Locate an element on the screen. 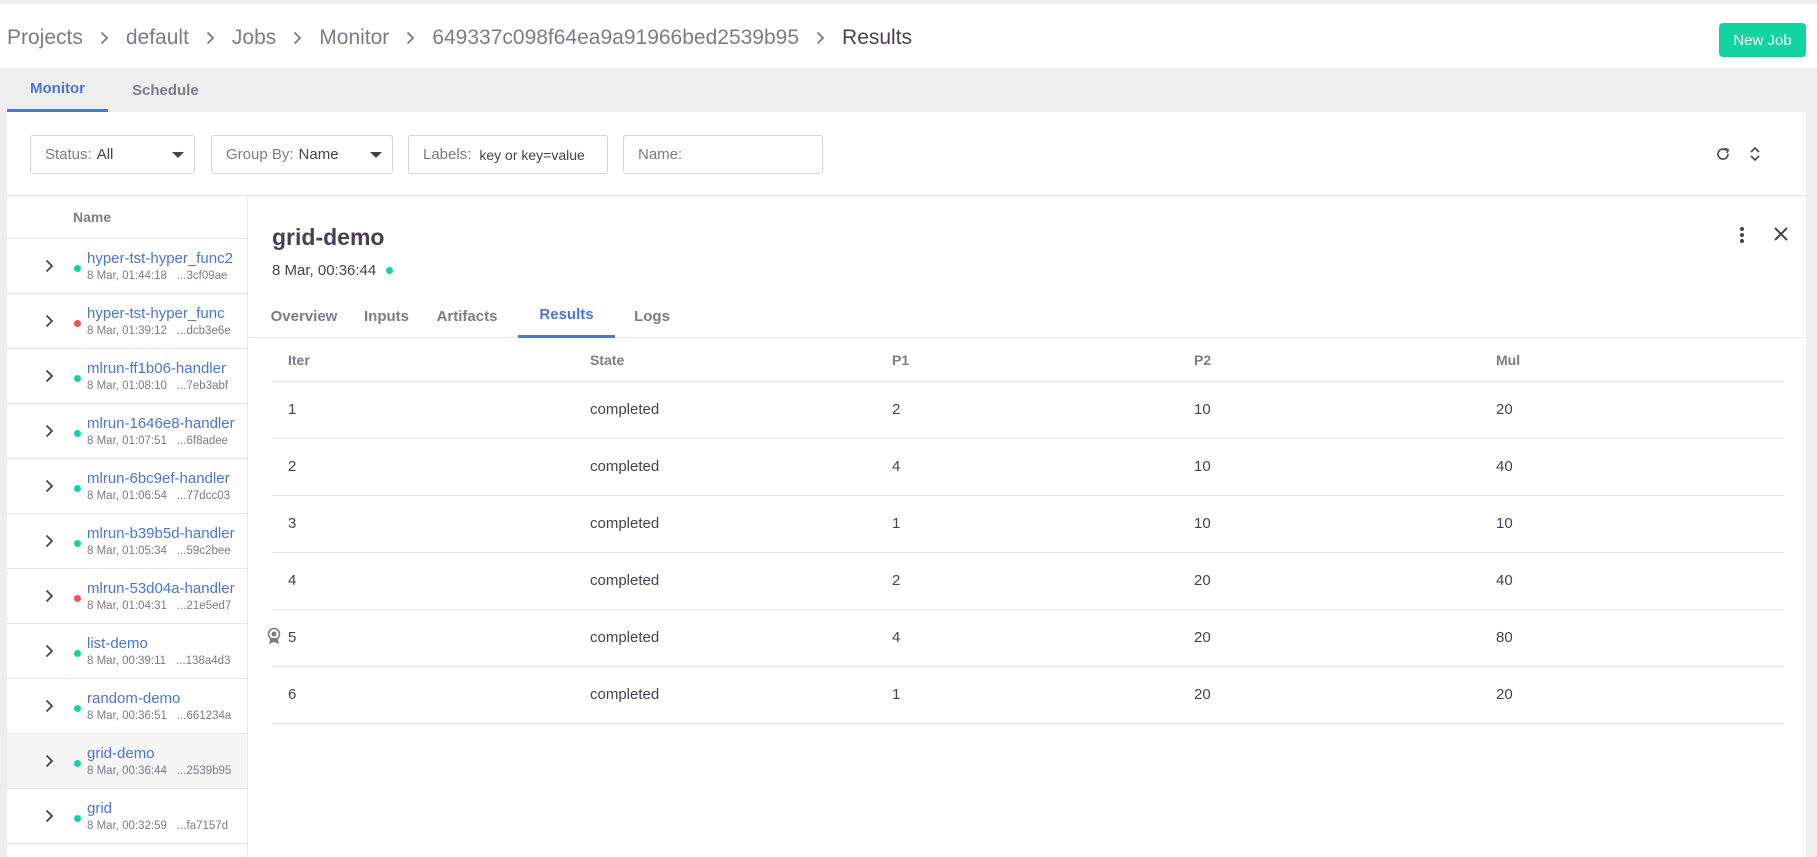  cell-mul: 80 is located at coordinates (1504, 637).